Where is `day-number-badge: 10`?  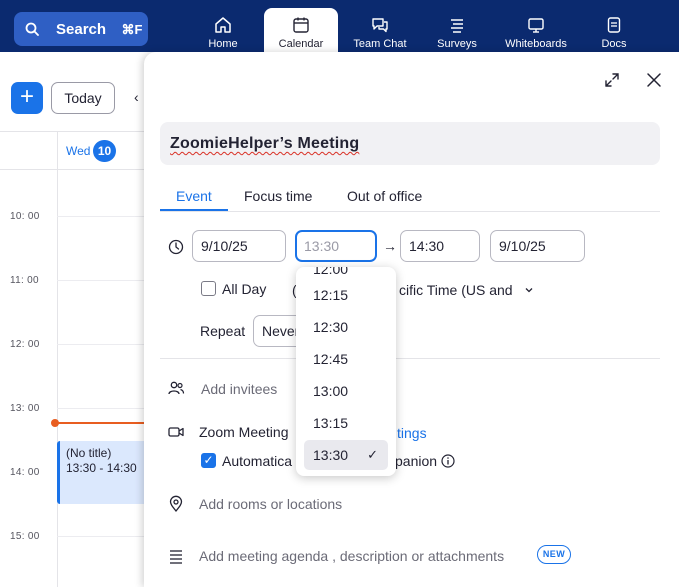 day-number-badge: 10 is located at coordinates (104, 151).